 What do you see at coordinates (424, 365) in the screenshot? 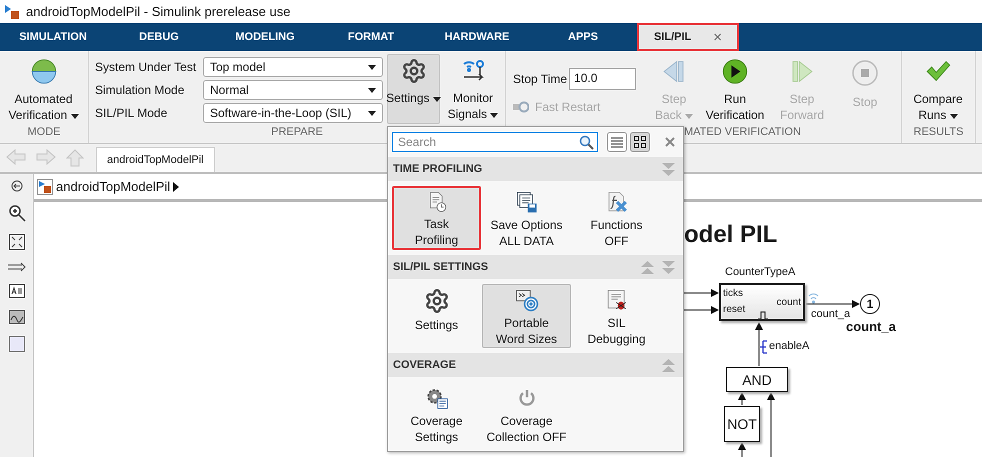
I see `section-title: COVERAGE` at bounding box center [424, 365].